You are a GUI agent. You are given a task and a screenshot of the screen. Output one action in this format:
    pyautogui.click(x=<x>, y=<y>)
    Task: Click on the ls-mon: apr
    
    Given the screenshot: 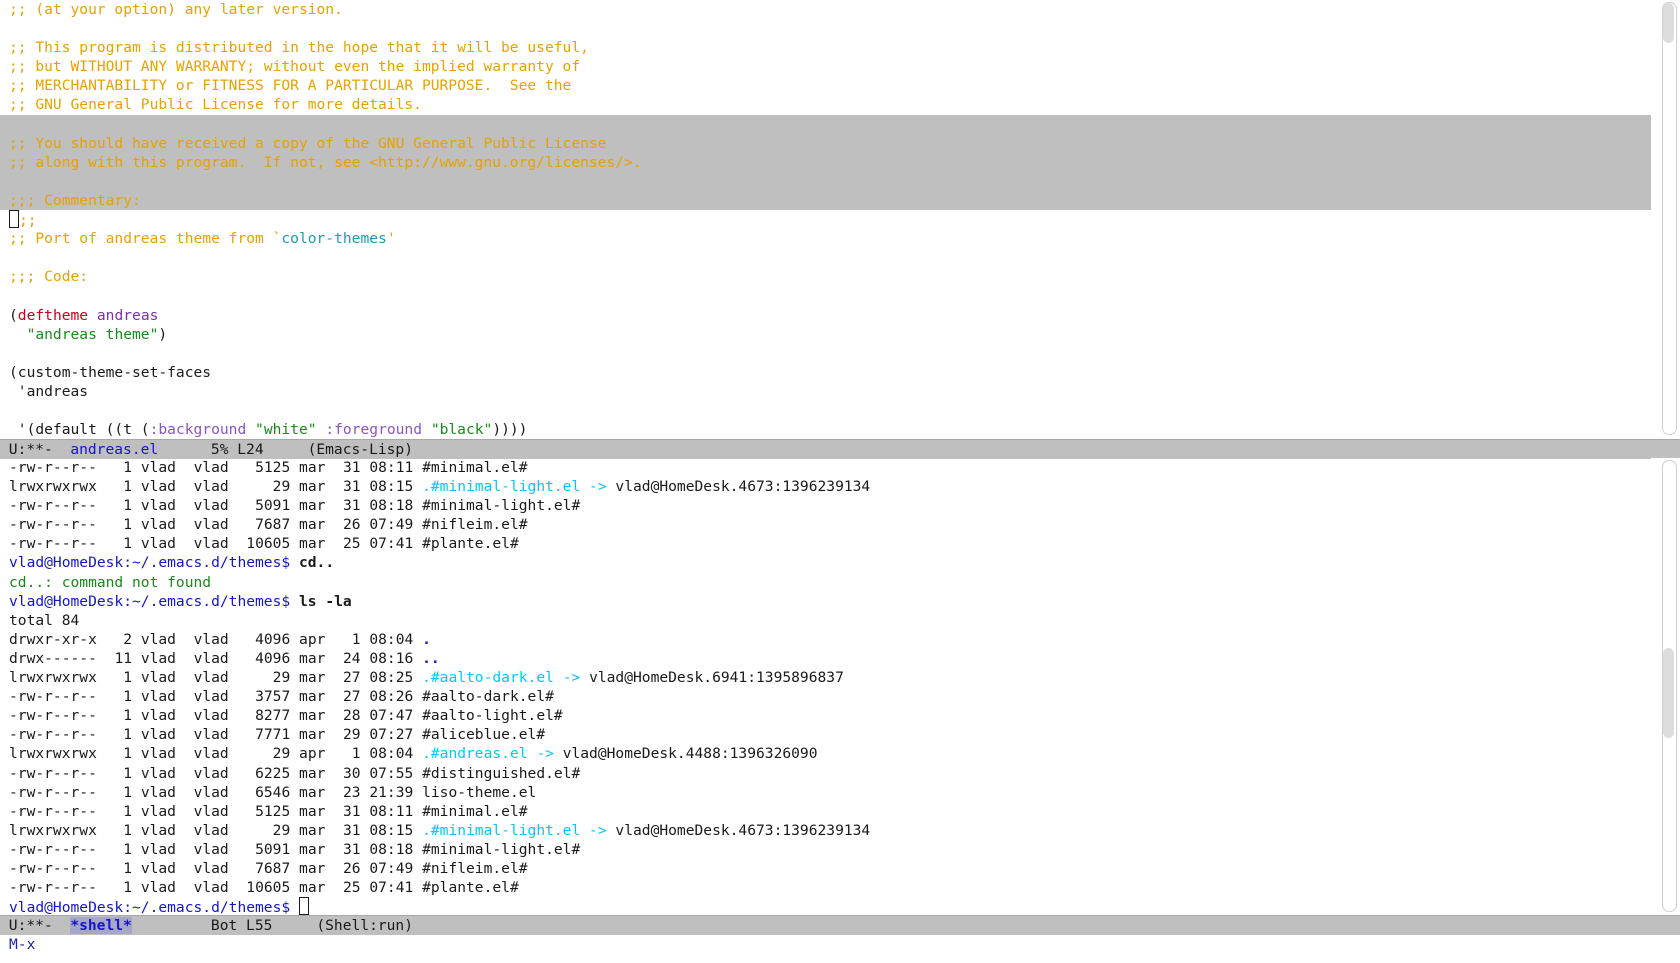 What is the action you would take?
    pyautogui.click(x=317, y=754)
    